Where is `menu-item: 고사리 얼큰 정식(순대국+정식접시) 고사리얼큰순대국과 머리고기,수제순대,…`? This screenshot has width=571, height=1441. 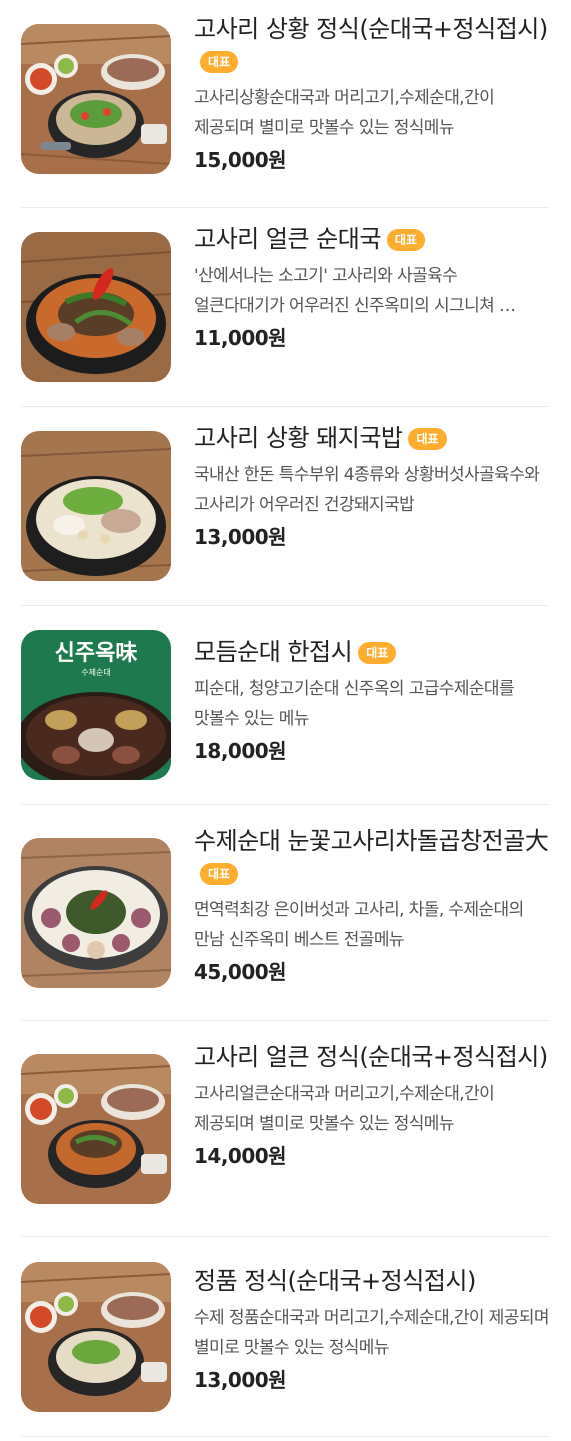 menu-item: 고사리 얼큰 정식(순대국+정식접시) 고사리얼큰순대국과 머리고기,수제순대,… is located at coordinates (285, 1129).